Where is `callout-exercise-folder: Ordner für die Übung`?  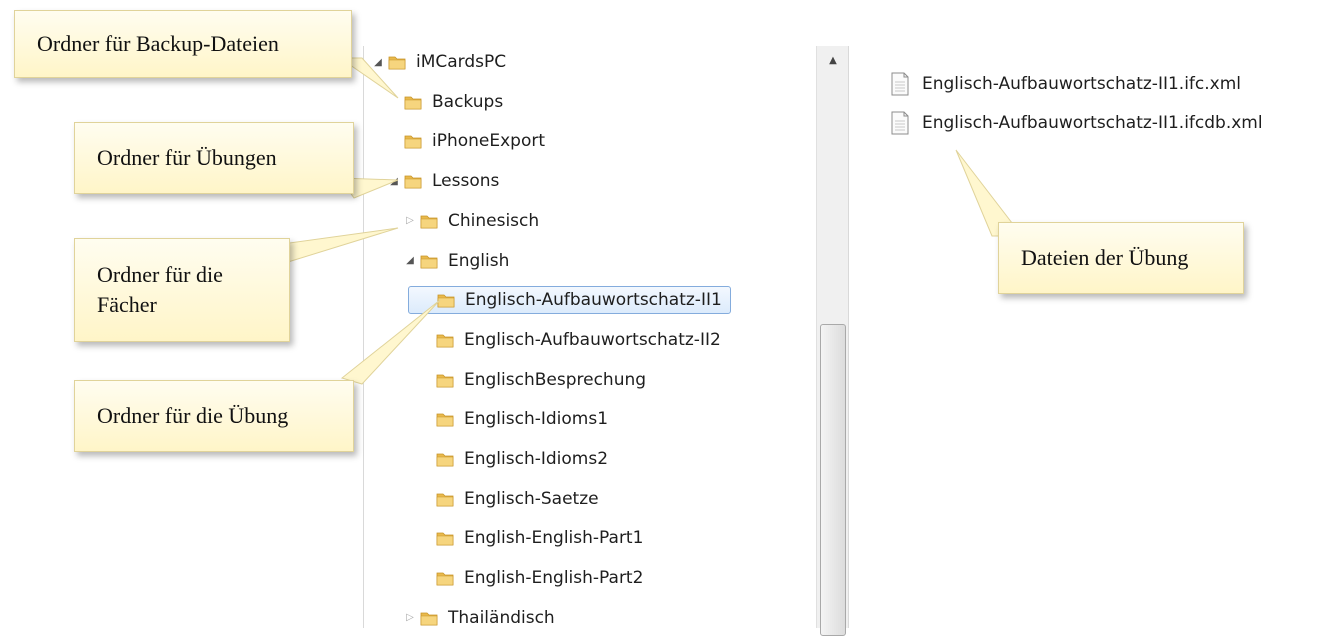
callout-exercise-folder: Ordner für die Übung is located at coordinates (214, 416).